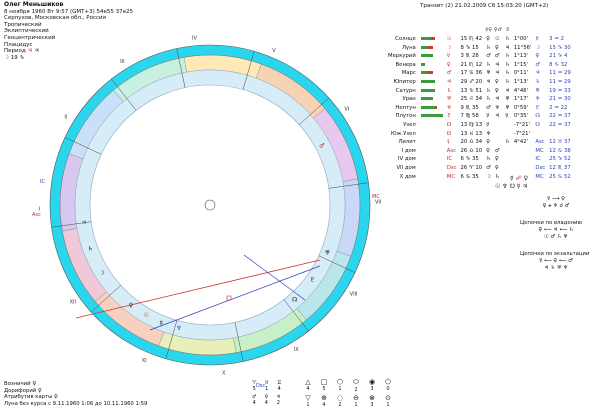  What do you see at coordinates (560, 167) in the screenshot?
I see `planet-f: 12 ♏ 37` at bounding box center [560, 167].